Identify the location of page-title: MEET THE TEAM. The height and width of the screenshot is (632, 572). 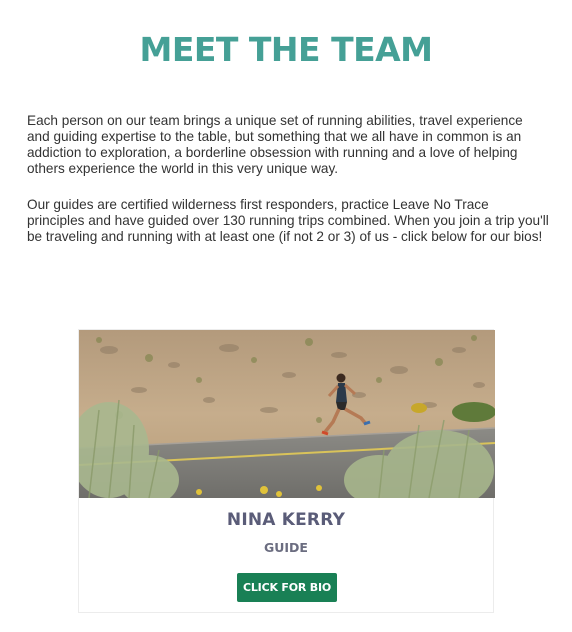
(286, 49).